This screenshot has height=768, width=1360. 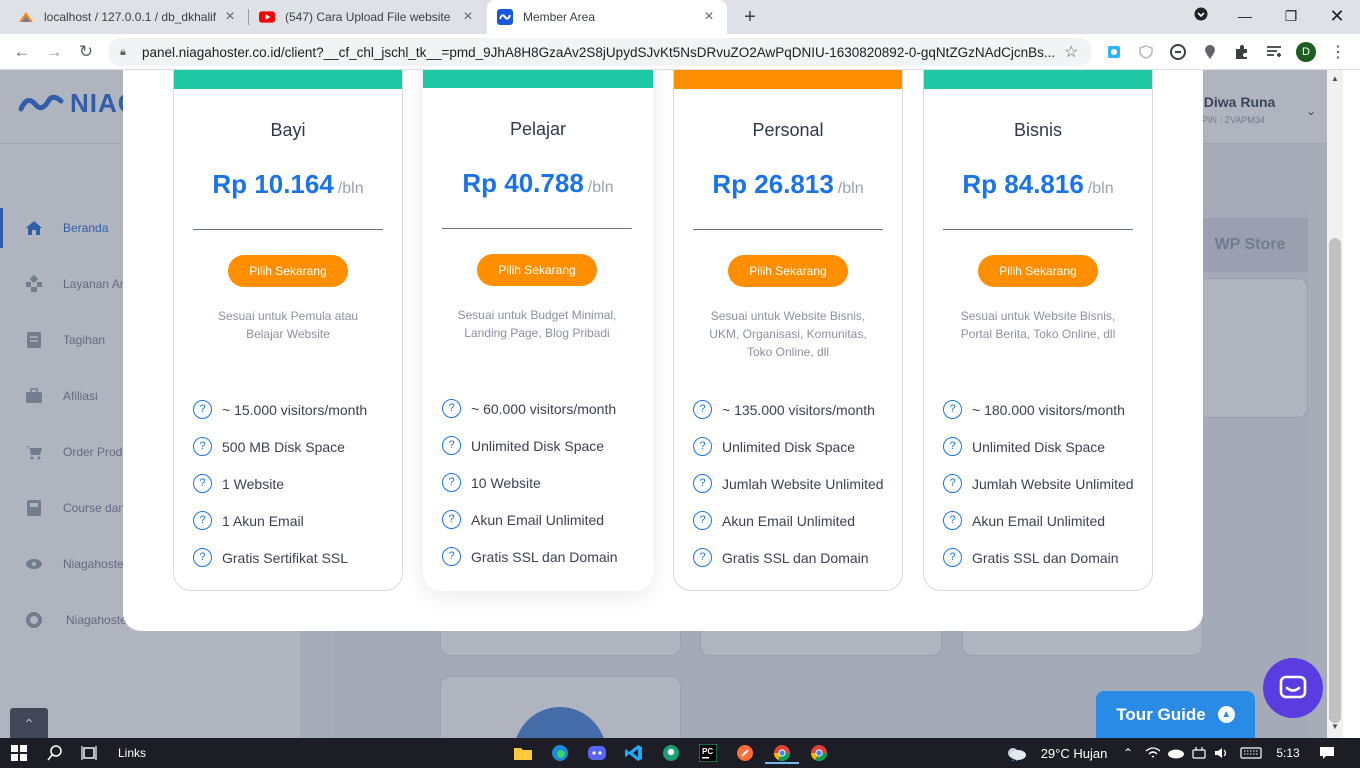 I want to click on extension-location-icon, so click(x=1210, y=52).